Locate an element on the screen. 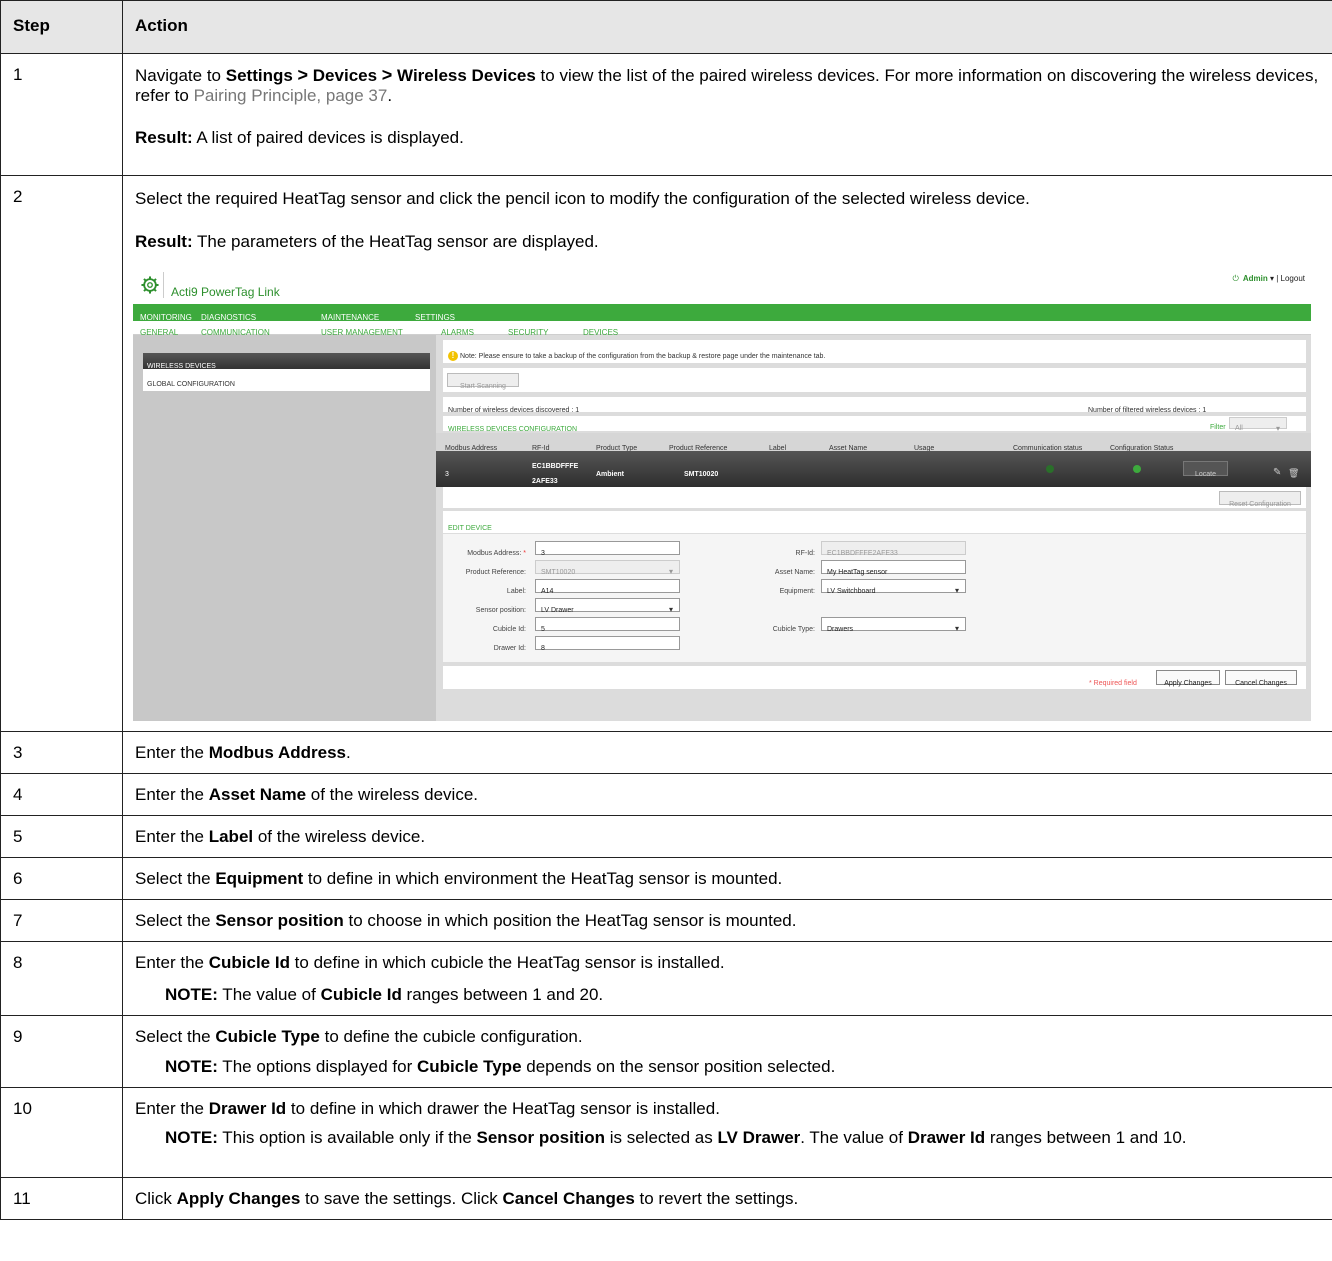 The image size is (1332, 1261). product-reference-cell: SMT10020 is located at coordinates (701, 474).